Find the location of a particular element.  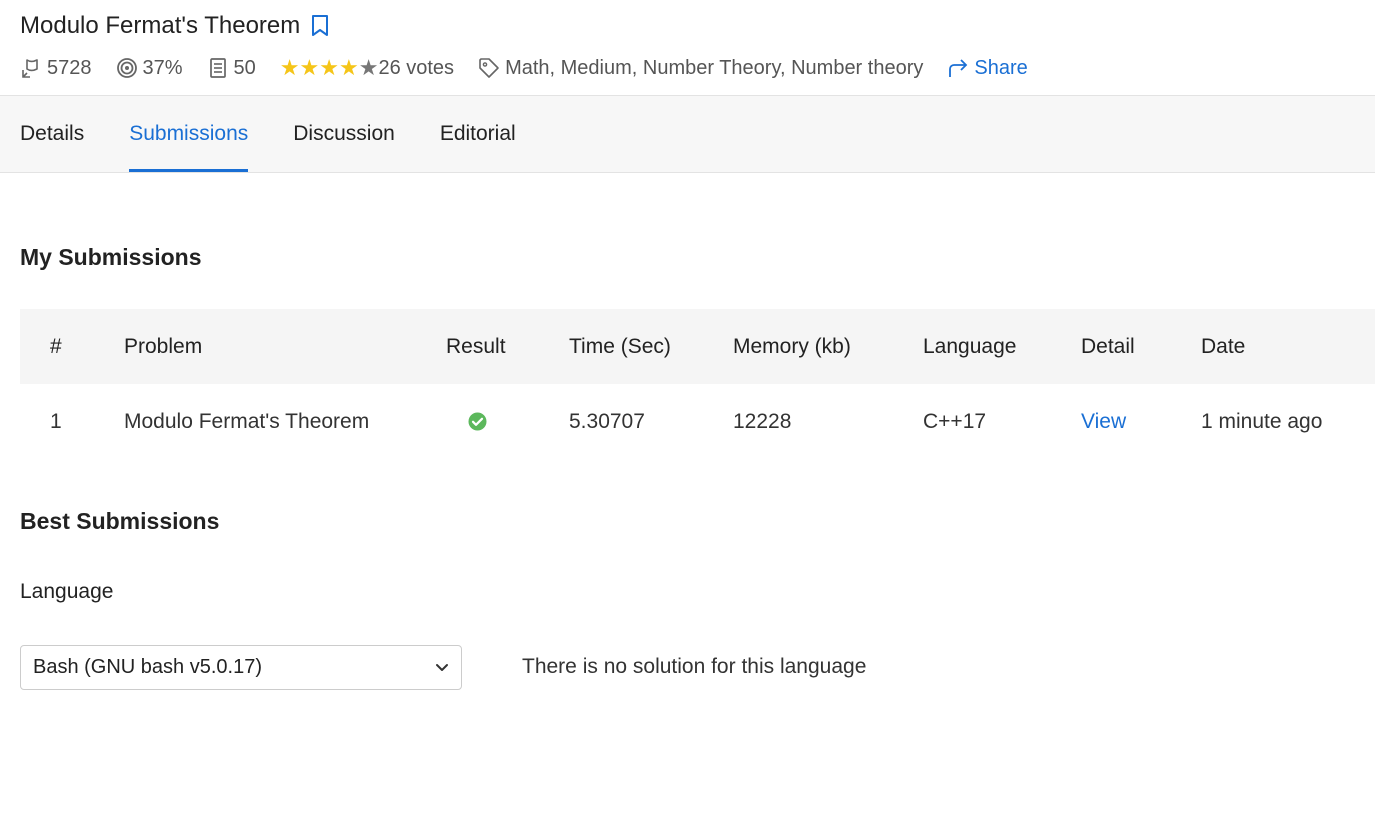

chevron-down-icon is located at coordinates (442, 670).